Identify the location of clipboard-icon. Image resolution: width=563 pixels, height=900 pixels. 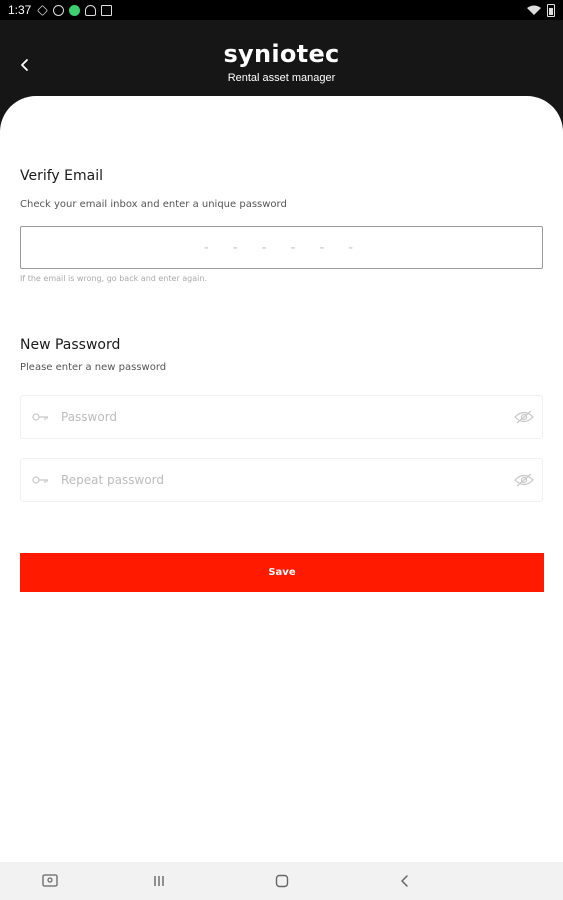
(107, 10).